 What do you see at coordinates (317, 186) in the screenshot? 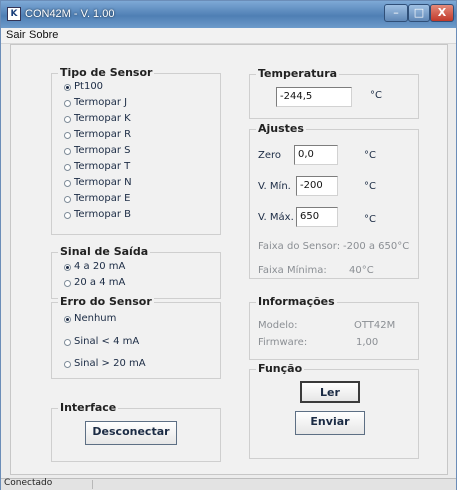
I see `min-value-input: -200` at bounding box center [317, 186].